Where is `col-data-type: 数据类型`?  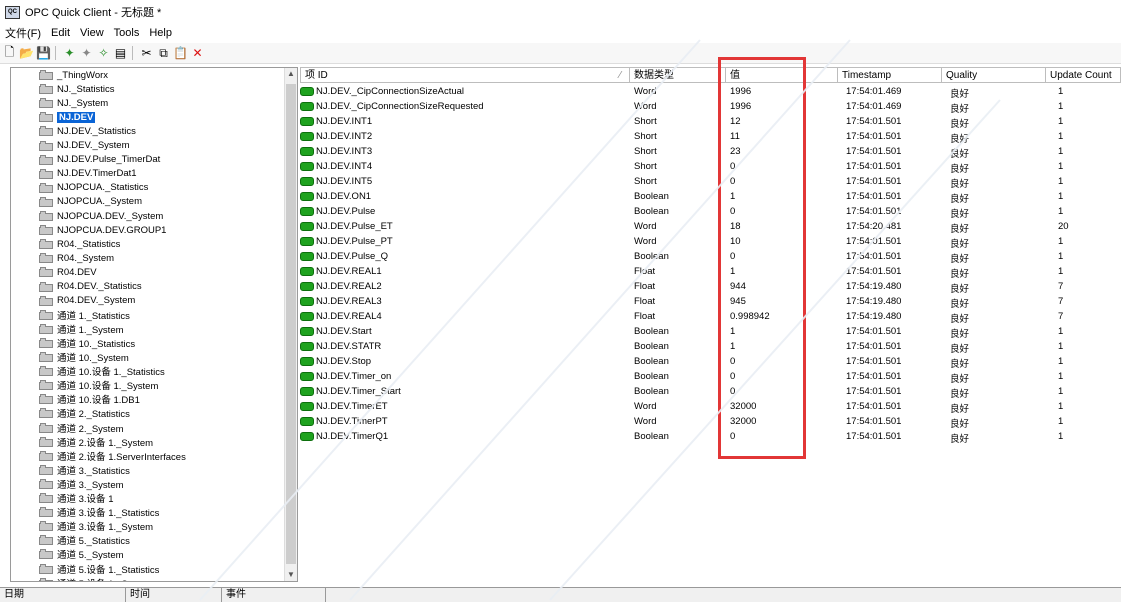
col-data-type: 数据类型 is located at coordinates (678, 75).